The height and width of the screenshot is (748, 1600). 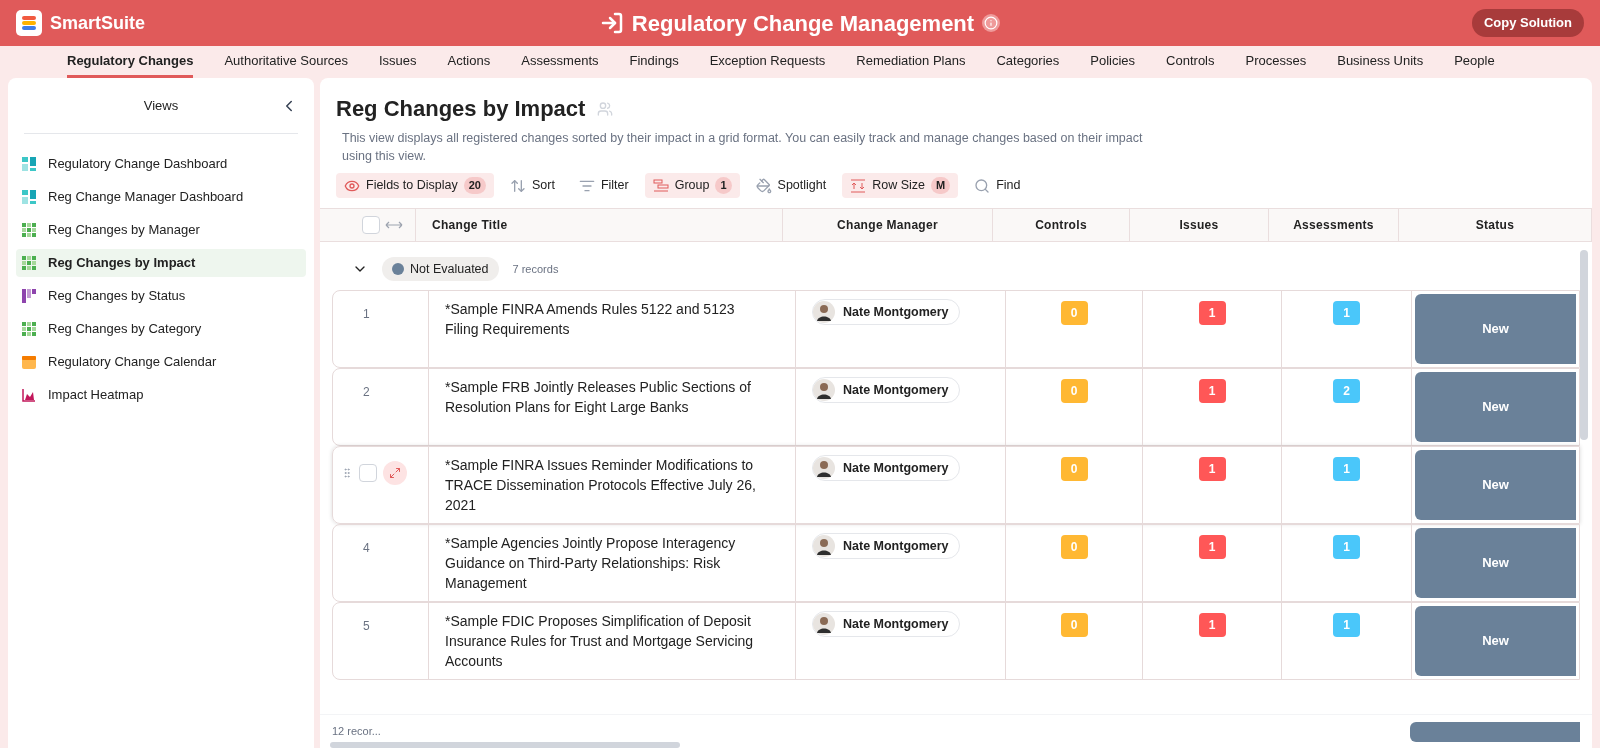 I want to click on column-header: Status, so click(x=1495, y=225).